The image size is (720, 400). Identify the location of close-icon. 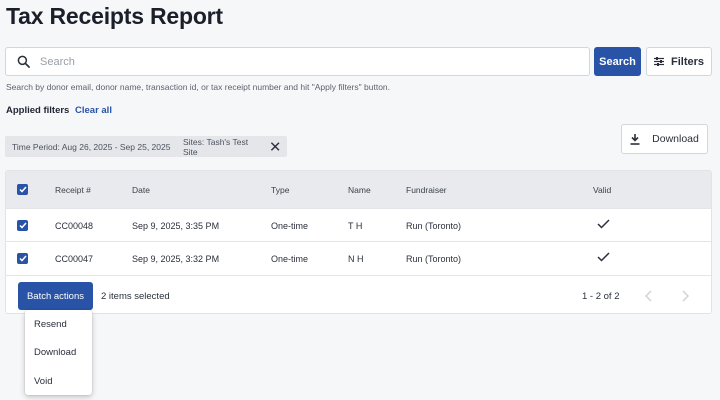
(275, 146).